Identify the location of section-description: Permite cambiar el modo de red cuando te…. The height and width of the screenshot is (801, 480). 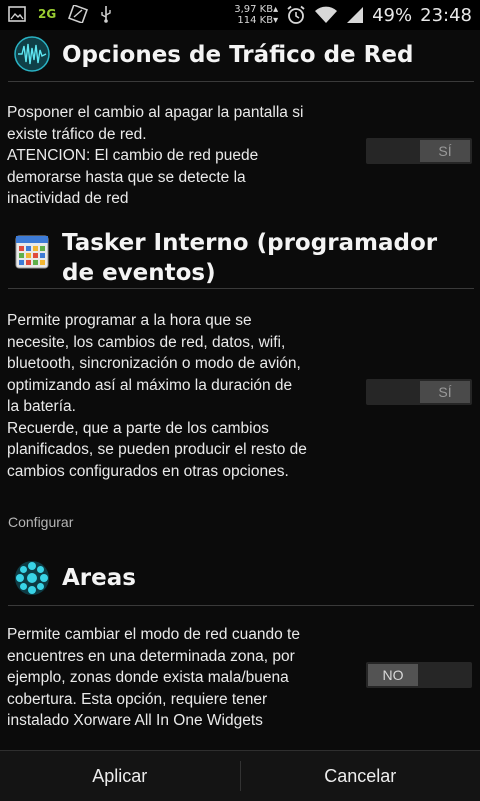
(179, 678).